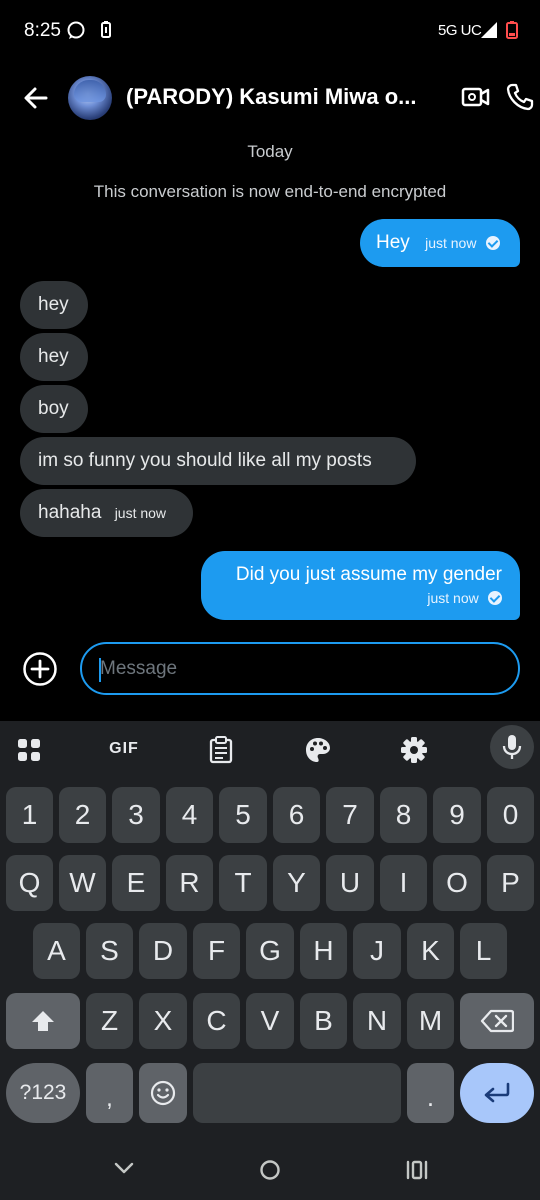  I want to click on key-6: 6, so click(296, 815).